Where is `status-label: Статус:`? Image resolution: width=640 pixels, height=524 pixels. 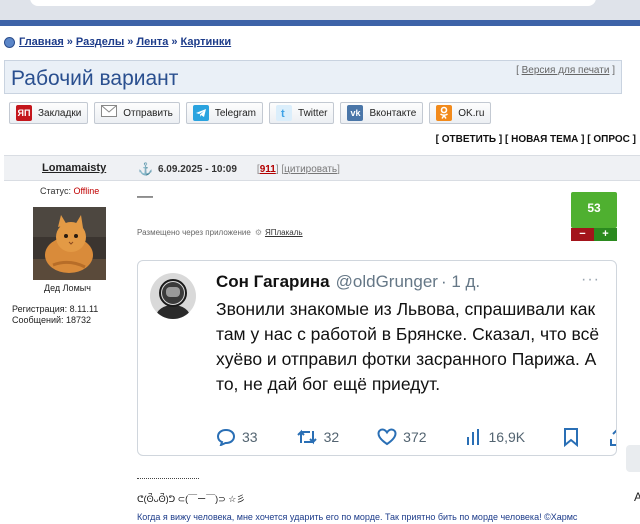
status-label: Статус: is located at coordinates (55, 191).